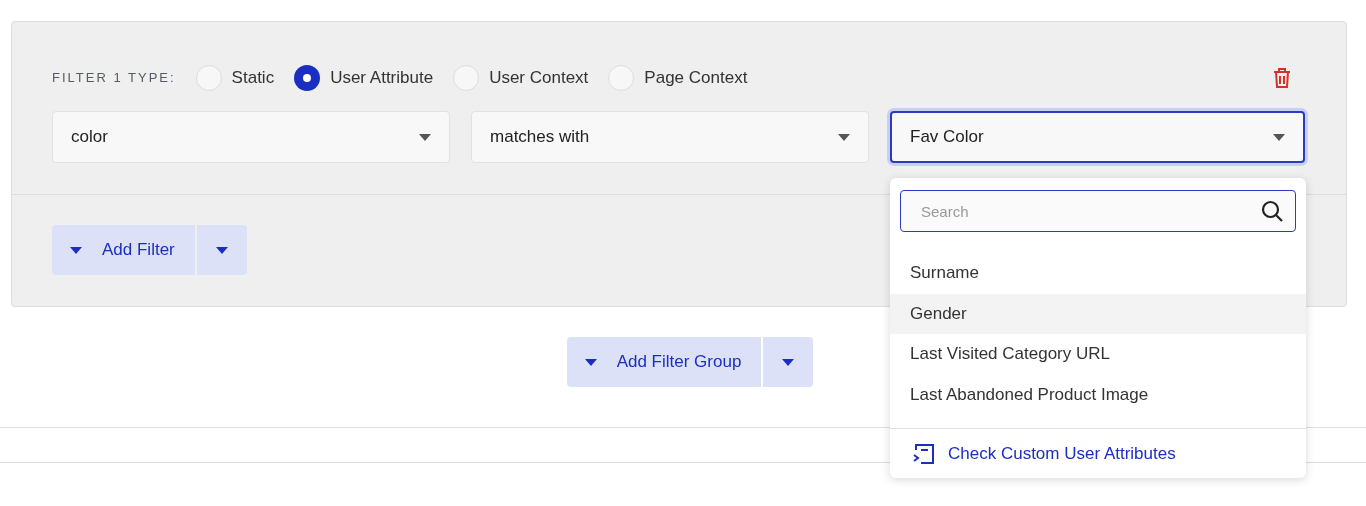 The height and width of the screenshot is (506, 1366). Describe the element at coordinates (924, 453) in the screenshot. I see `terminal-icon` at that location.